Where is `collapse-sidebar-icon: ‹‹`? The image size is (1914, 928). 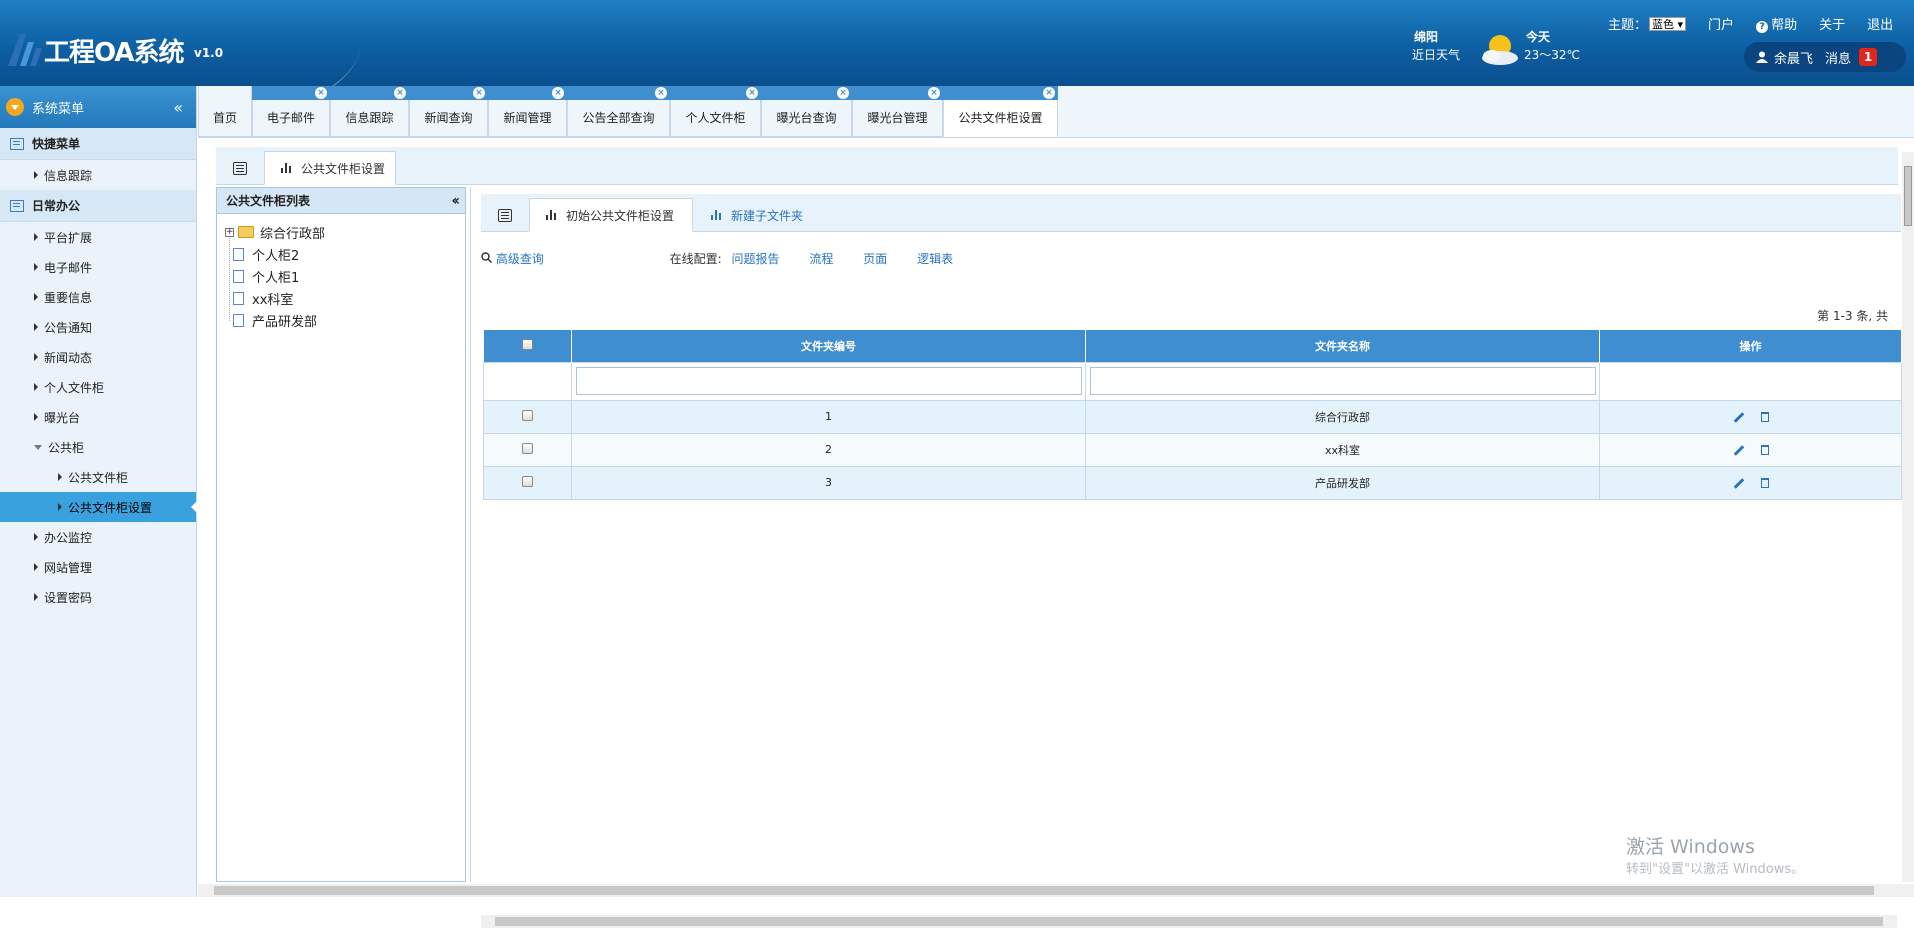
collapse-sidebar-icon: ‹‹ is located at coordinates (178, 107).